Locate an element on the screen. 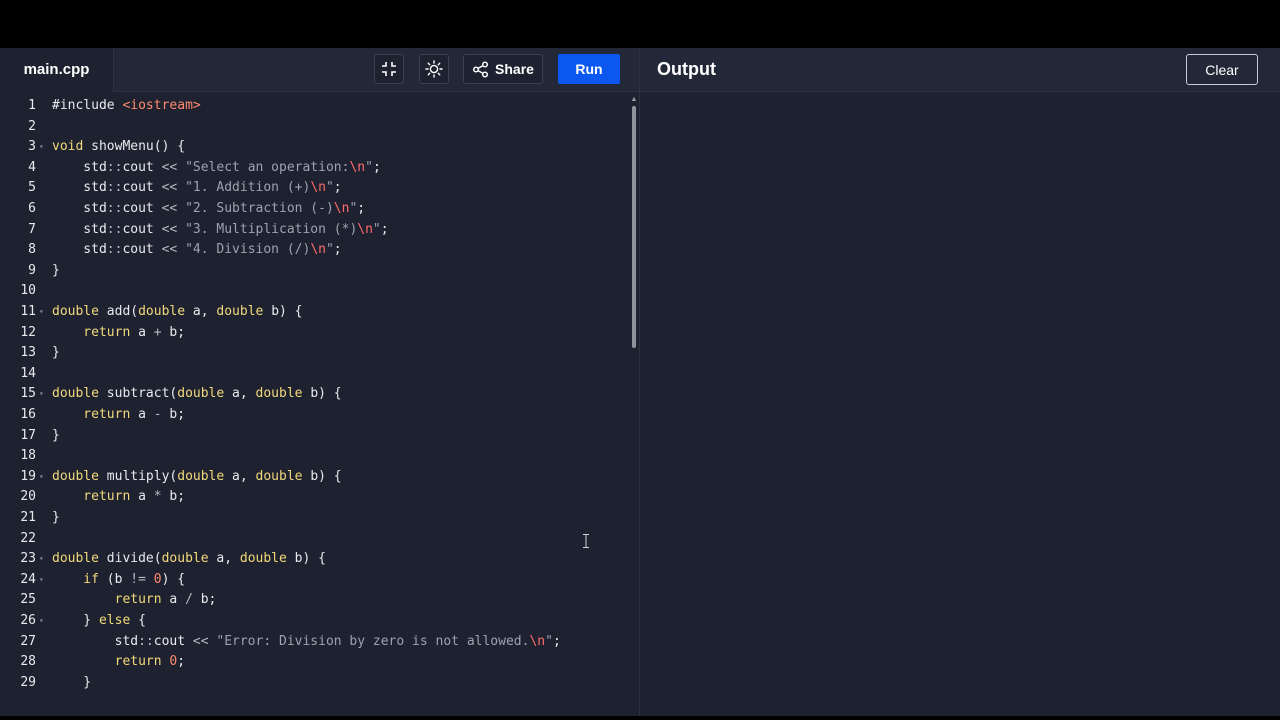 This screenshot has height=720, width=1280. code-line: std::cout << "2. Subtraction (-)\n"; is located at coordinates (208, 209).